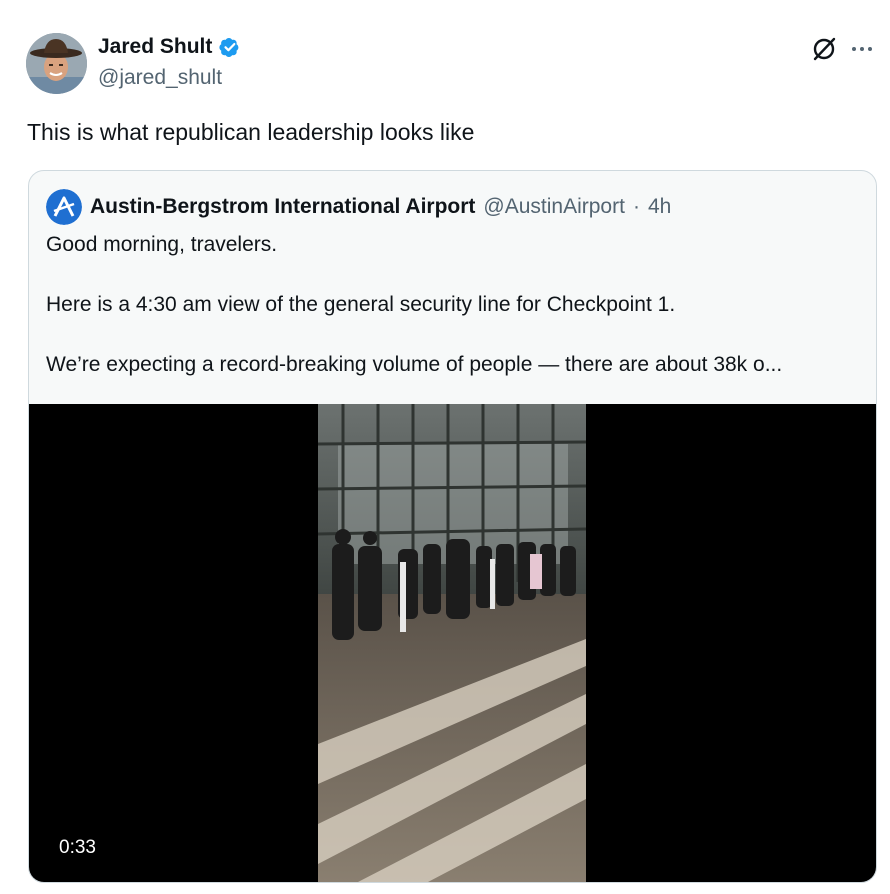 The image size is (890, 894). Describe the element at coordinates (162, 244) in the screenshot. I see `quoted-text-line: Good morning, travelers.` at that location.